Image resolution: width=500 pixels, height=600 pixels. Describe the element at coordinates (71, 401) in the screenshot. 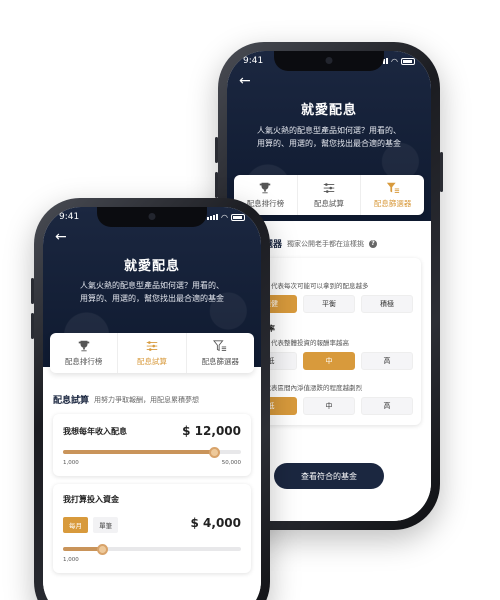

I see `section-title: 配息試算` at that location.